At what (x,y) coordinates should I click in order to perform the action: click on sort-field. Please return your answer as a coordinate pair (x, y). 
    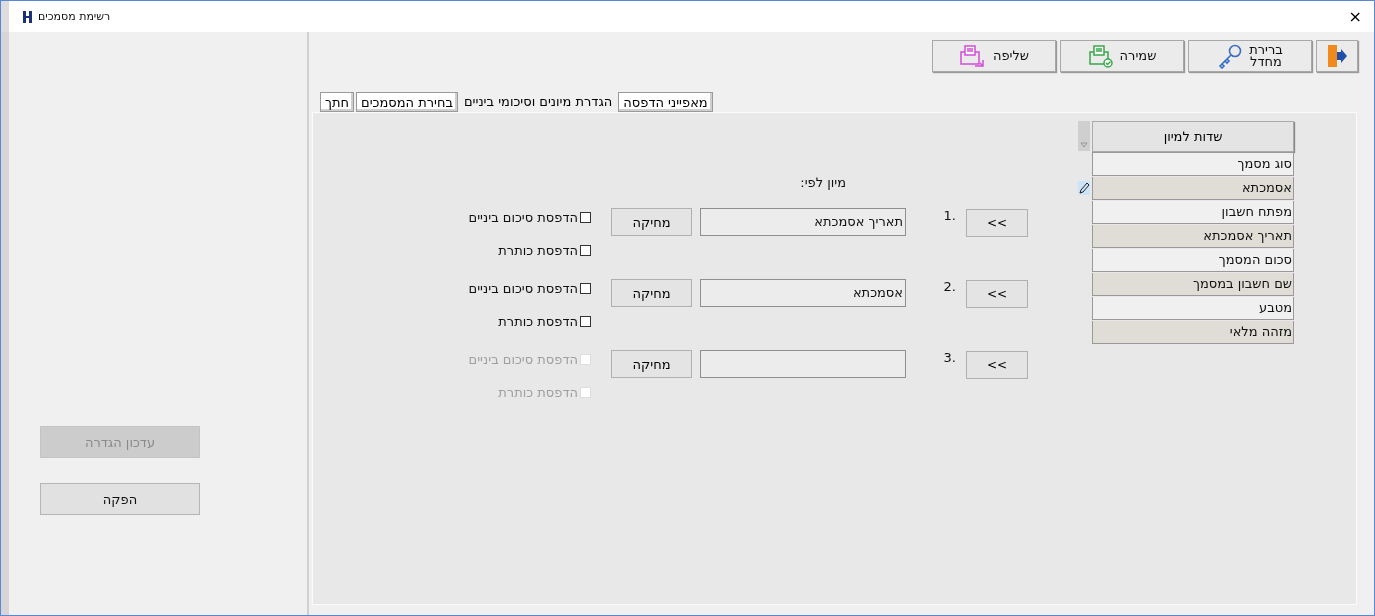
    Looking at the image, I should click on (803, 364).